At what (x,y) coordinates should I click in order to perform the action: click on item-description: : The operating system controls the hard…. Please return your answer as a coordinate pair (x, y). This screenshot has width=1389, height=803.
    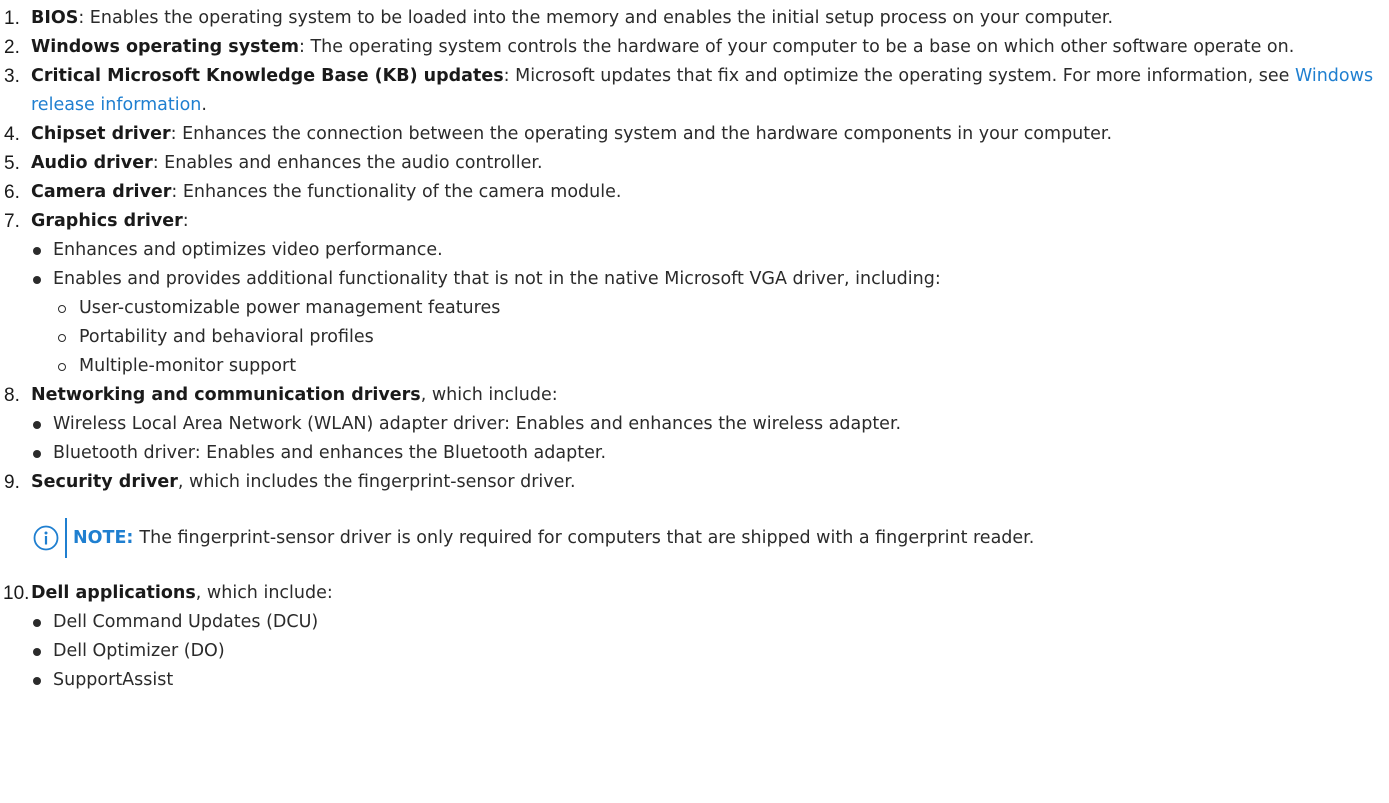
    Looking at the image, I should click on (797, 47).